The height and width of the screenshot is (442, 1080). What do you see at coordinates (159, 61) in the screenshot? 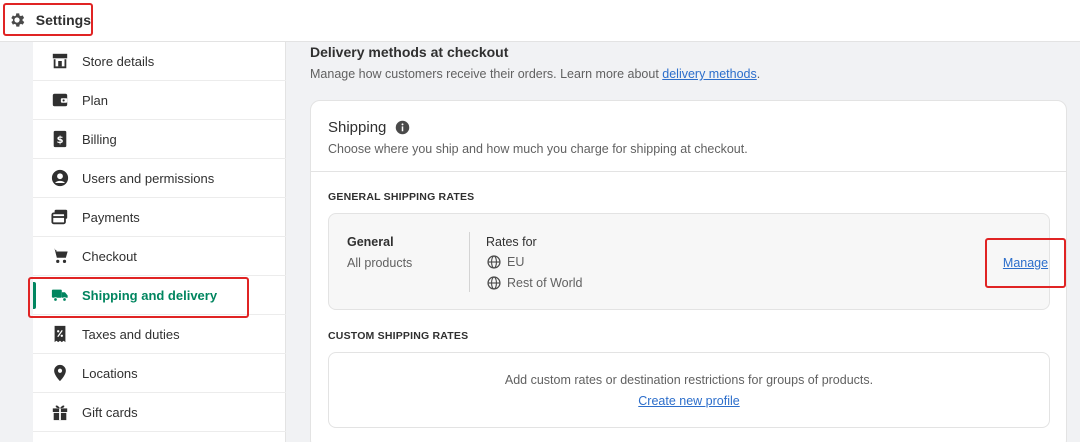
I see `sidebar-item-store-details: Store details` at bounding box center [159, 61].